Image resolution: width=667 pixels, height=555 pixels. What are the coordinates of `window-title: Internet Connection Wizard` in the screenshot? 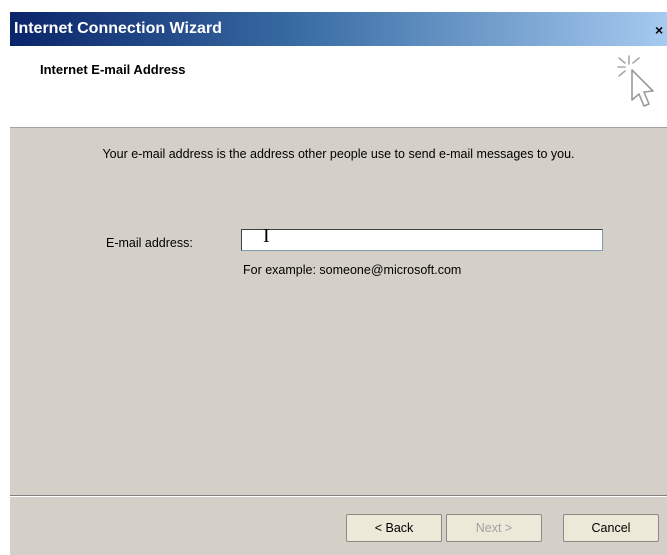 It's located at (118, 28).